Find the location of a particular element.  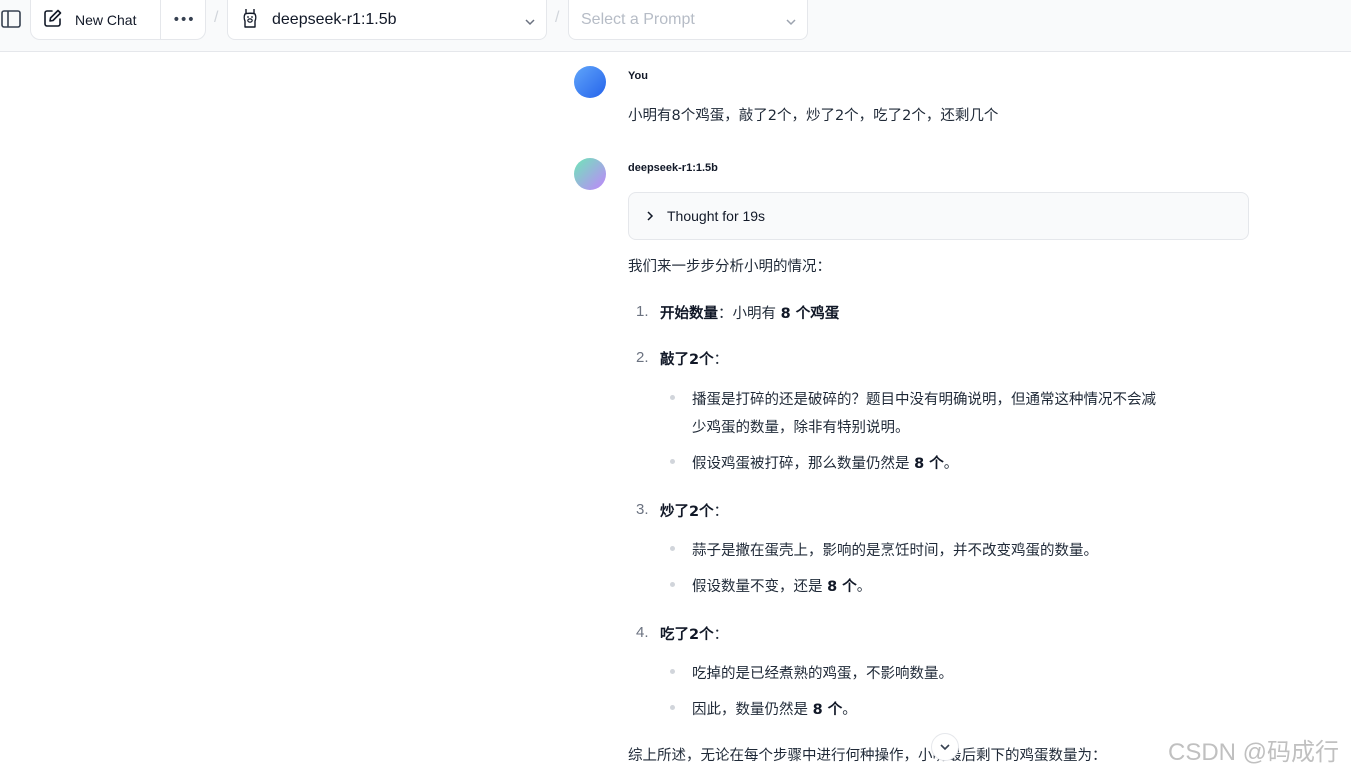

chevron-right-icon is located at coordinates (650, 216).